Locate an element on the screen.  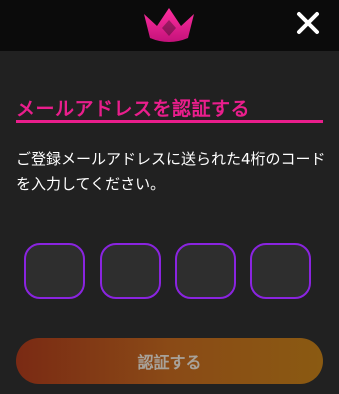
modal-header is located at coordinates (169, 25).